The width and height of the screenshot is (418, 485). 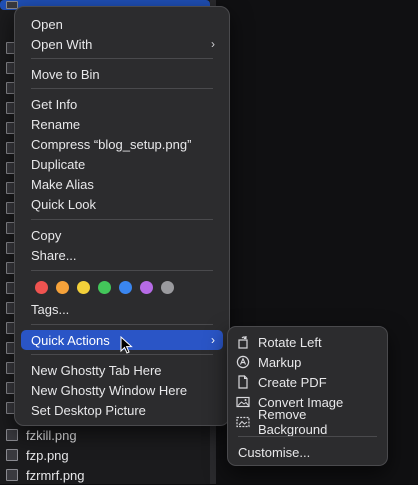 I want to click on submenu-item-remove-background: Remove Background, so click(x=307, y=422).